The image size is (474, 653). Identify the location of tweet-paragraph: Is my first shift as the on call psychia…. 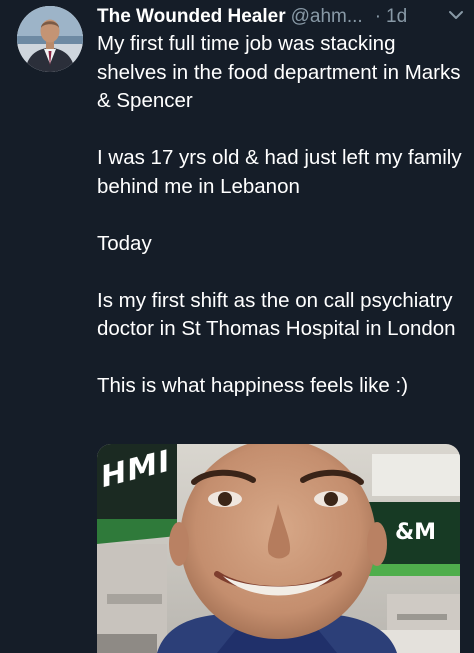
(276, 314).